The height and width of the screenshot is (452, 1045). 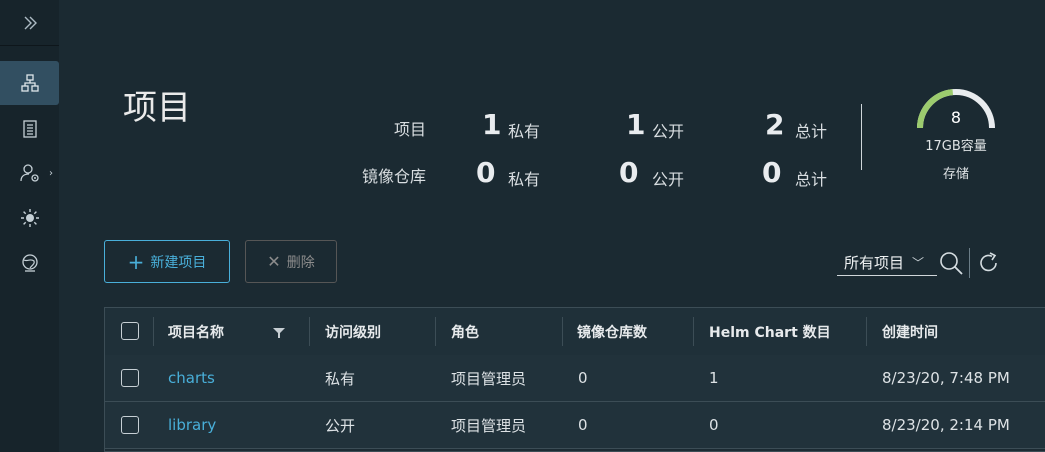 I want to click on table-row: library 公开 项目管理员 0 0 8/23/20, 2:14 PM, so click(x=575, y=425).